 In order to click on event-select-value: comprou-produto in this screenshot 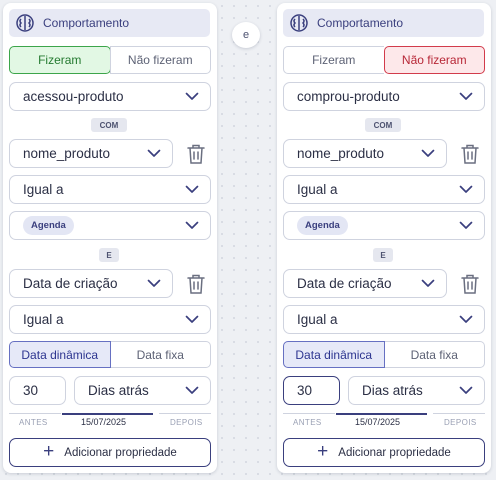, I will do `click(348, 96)`.